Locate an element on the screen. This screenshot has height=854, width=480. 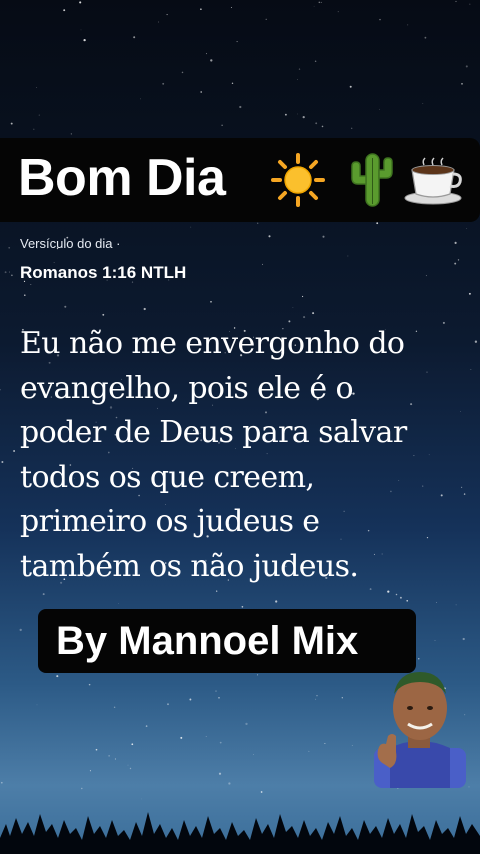
forest-silhouette is located at coordinates (240, 833).